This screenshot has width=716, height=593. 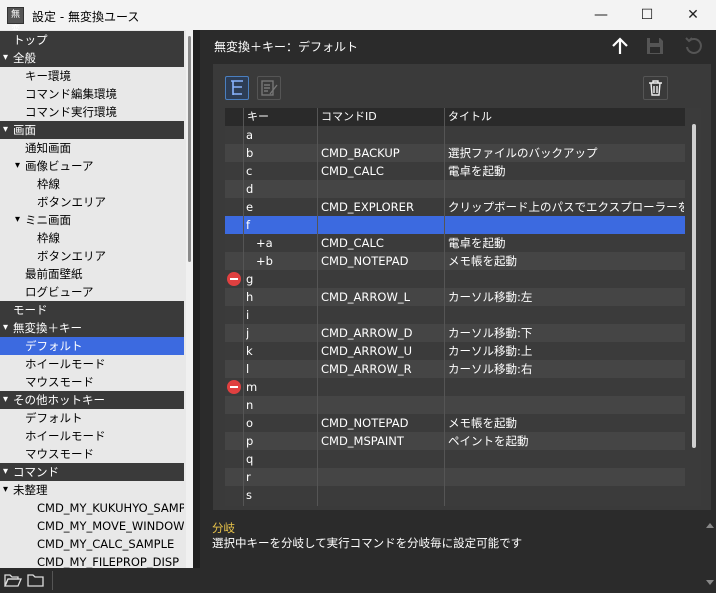 I want to click on tree-item: ログビューア, so click(x=92, y=292).